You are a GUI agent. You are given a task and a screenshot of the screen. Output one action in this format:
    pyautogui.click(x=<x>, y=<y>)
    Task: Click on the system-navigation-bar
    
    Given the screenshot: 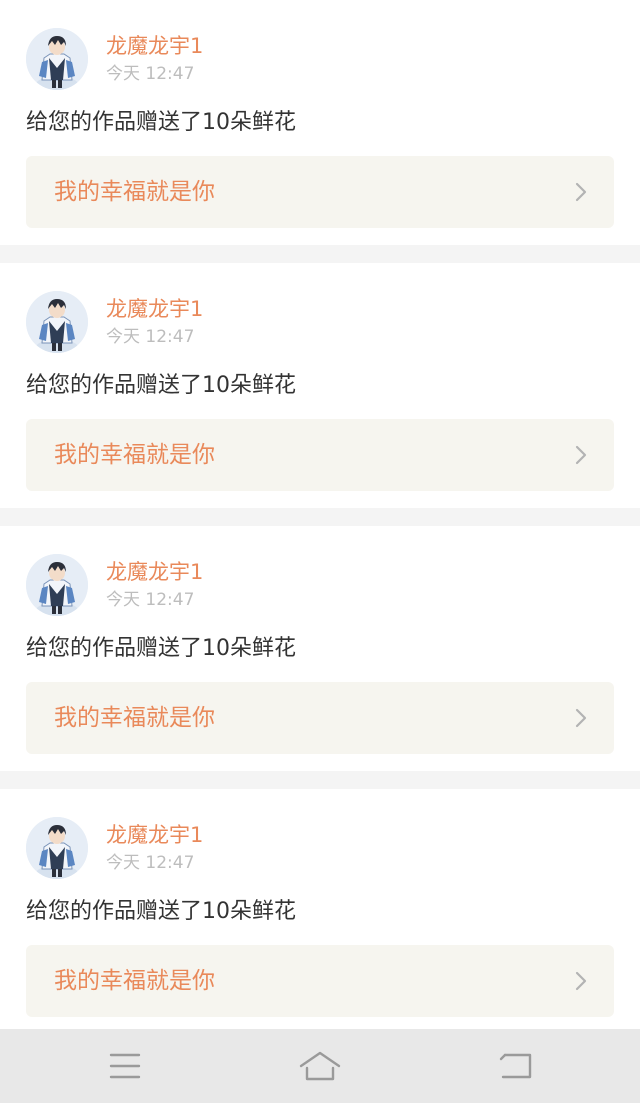 What is the action you would take?
    pyautogui.click(x=320, y=1066)
    